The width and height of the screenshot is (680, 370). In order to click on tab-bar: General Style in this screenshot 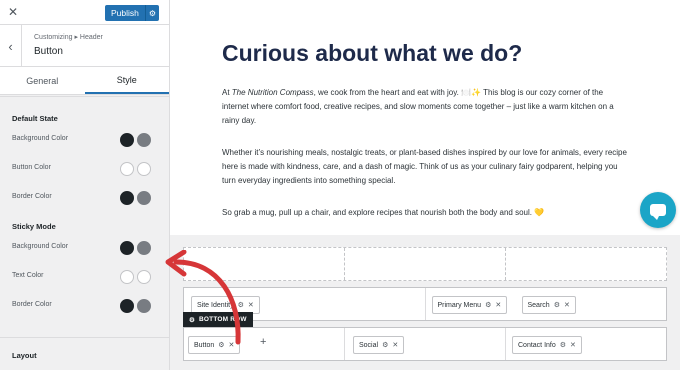, I will do `click(84, 81)`.